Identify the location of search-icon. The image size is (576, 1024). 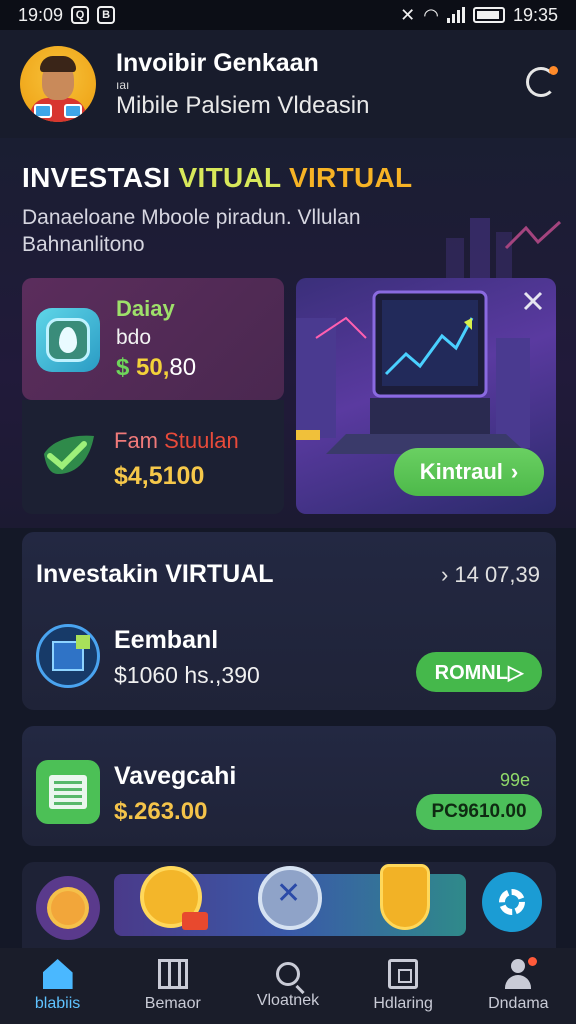
(287, 974).